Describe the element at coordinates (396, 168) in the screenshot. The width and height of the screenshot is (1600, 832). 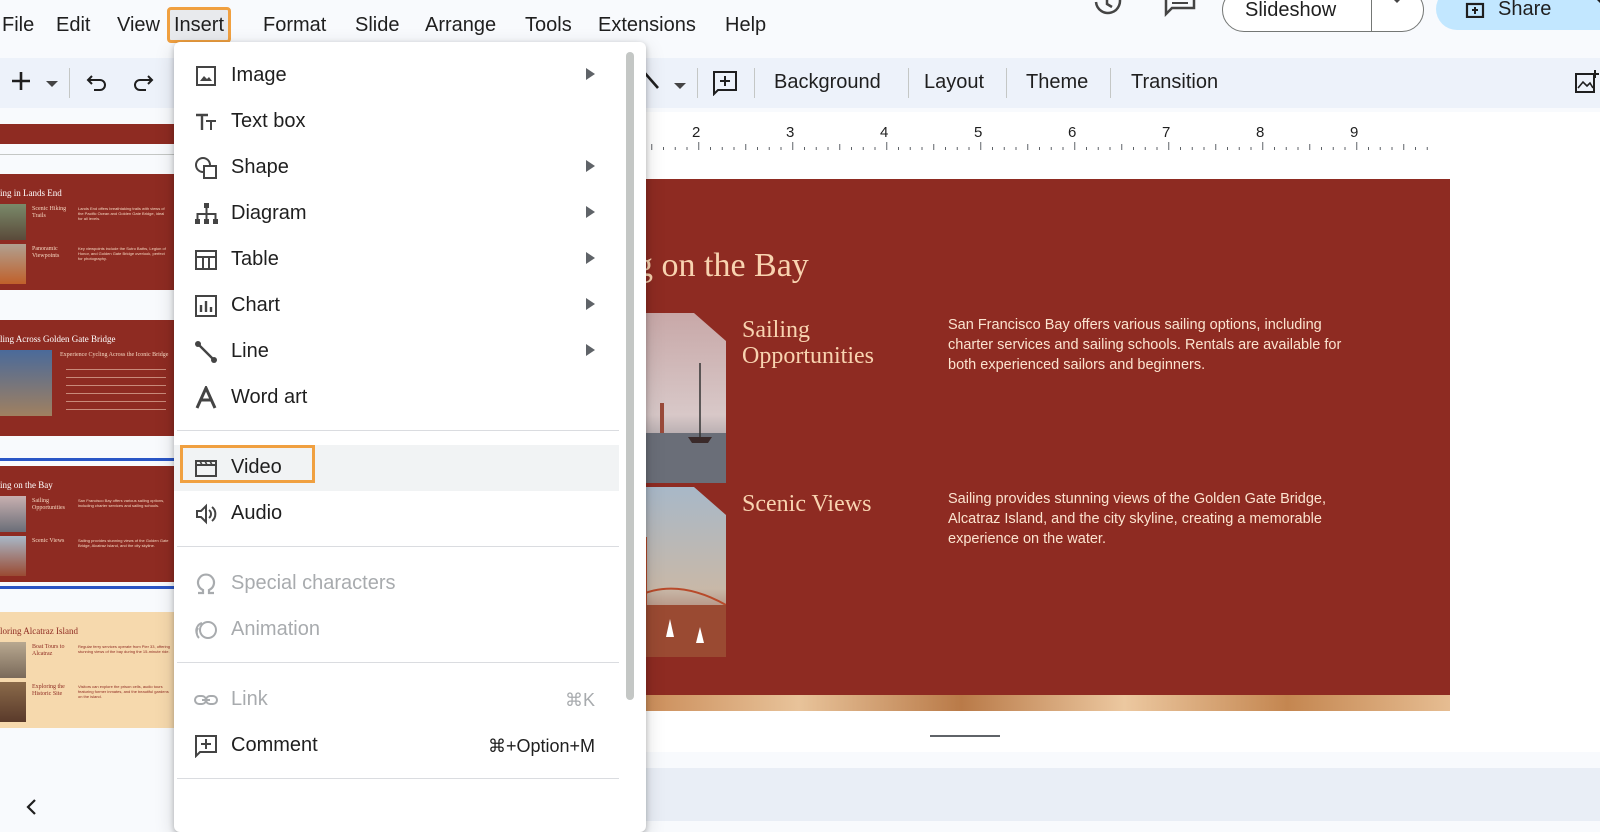
I see `menu-item-shape: Shape` at that location.